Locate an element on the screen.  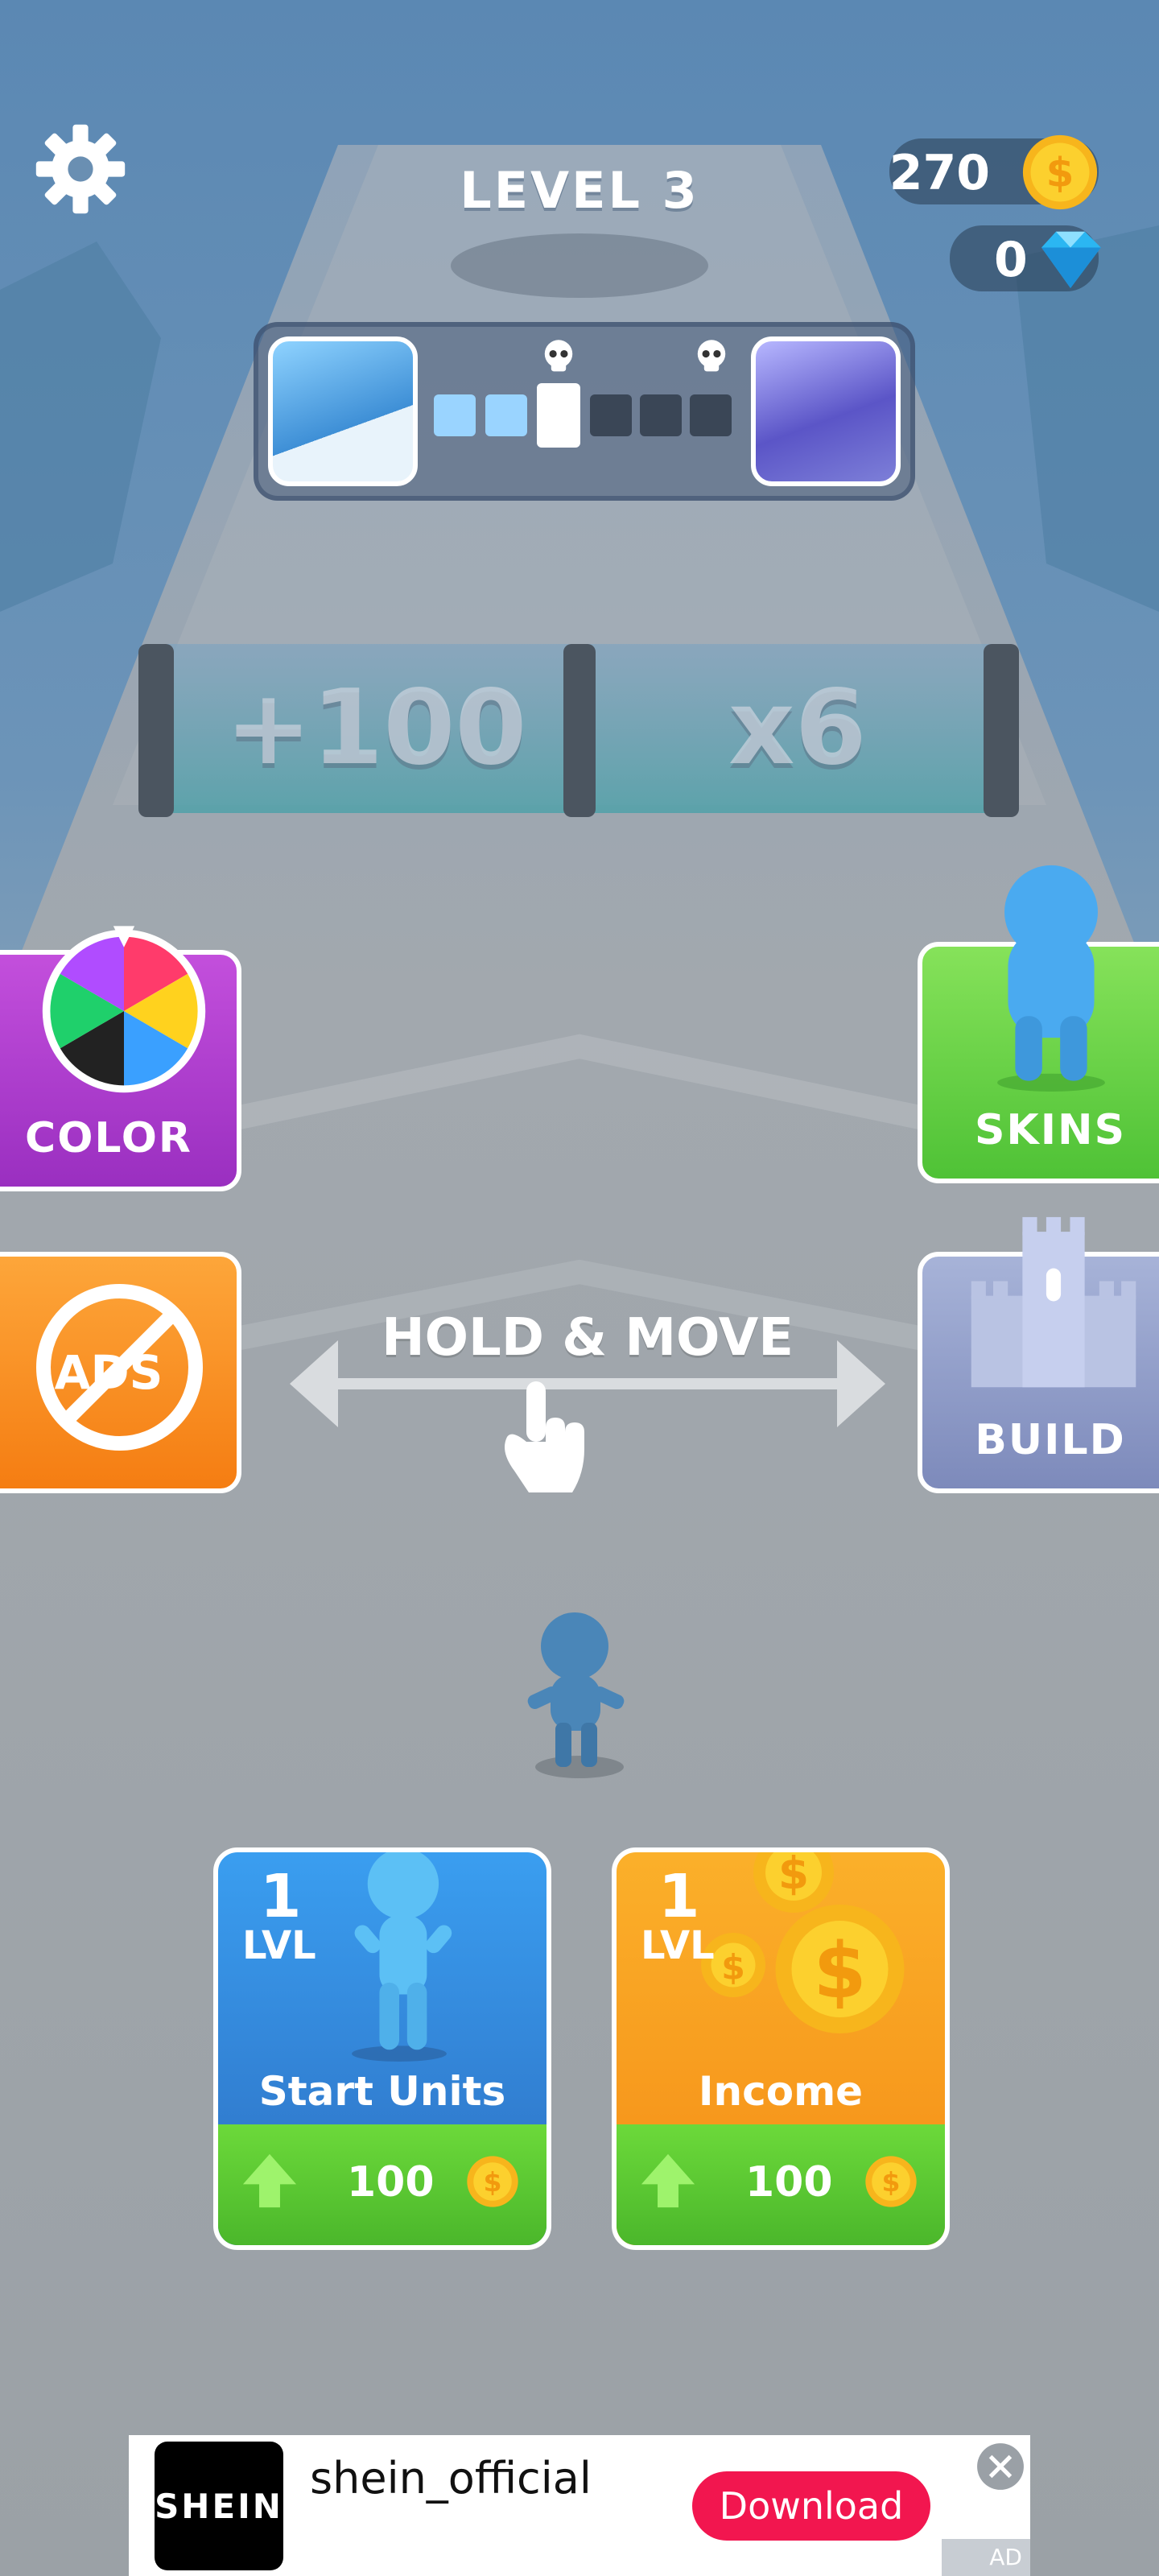
income-buy-bar: 100 $ is located at coordinates (781, 2184).